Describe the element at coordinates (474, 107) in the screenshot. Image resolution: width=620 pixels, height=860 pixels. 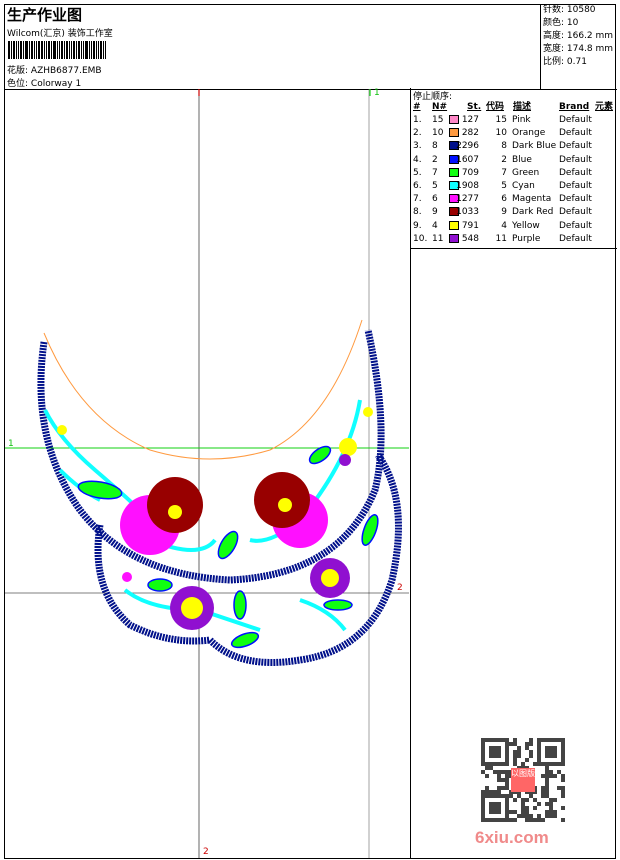
I see `col-st: St.` at that location.